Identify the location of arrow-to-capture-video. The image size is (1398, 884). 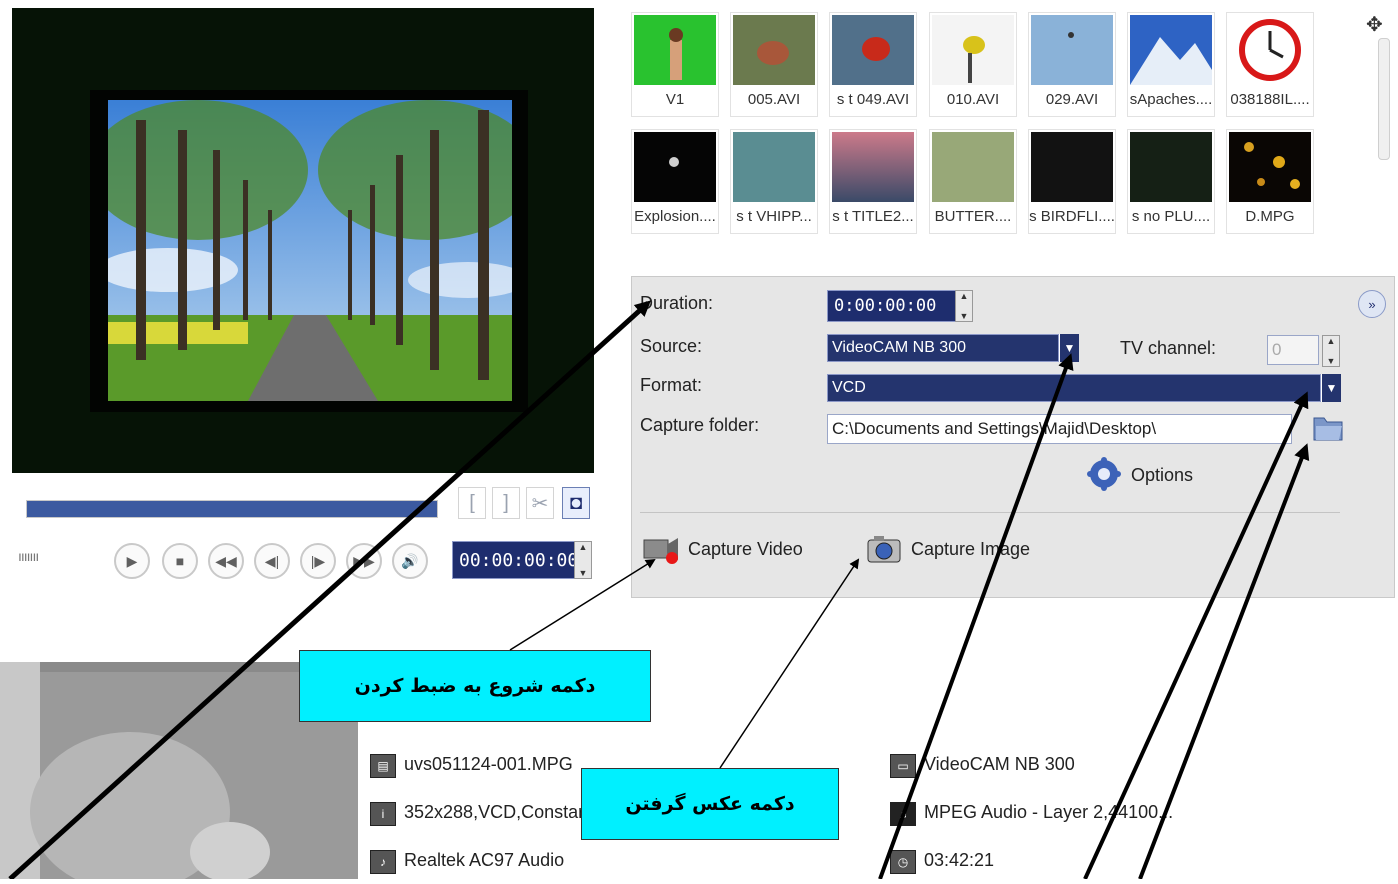
(582, 604).